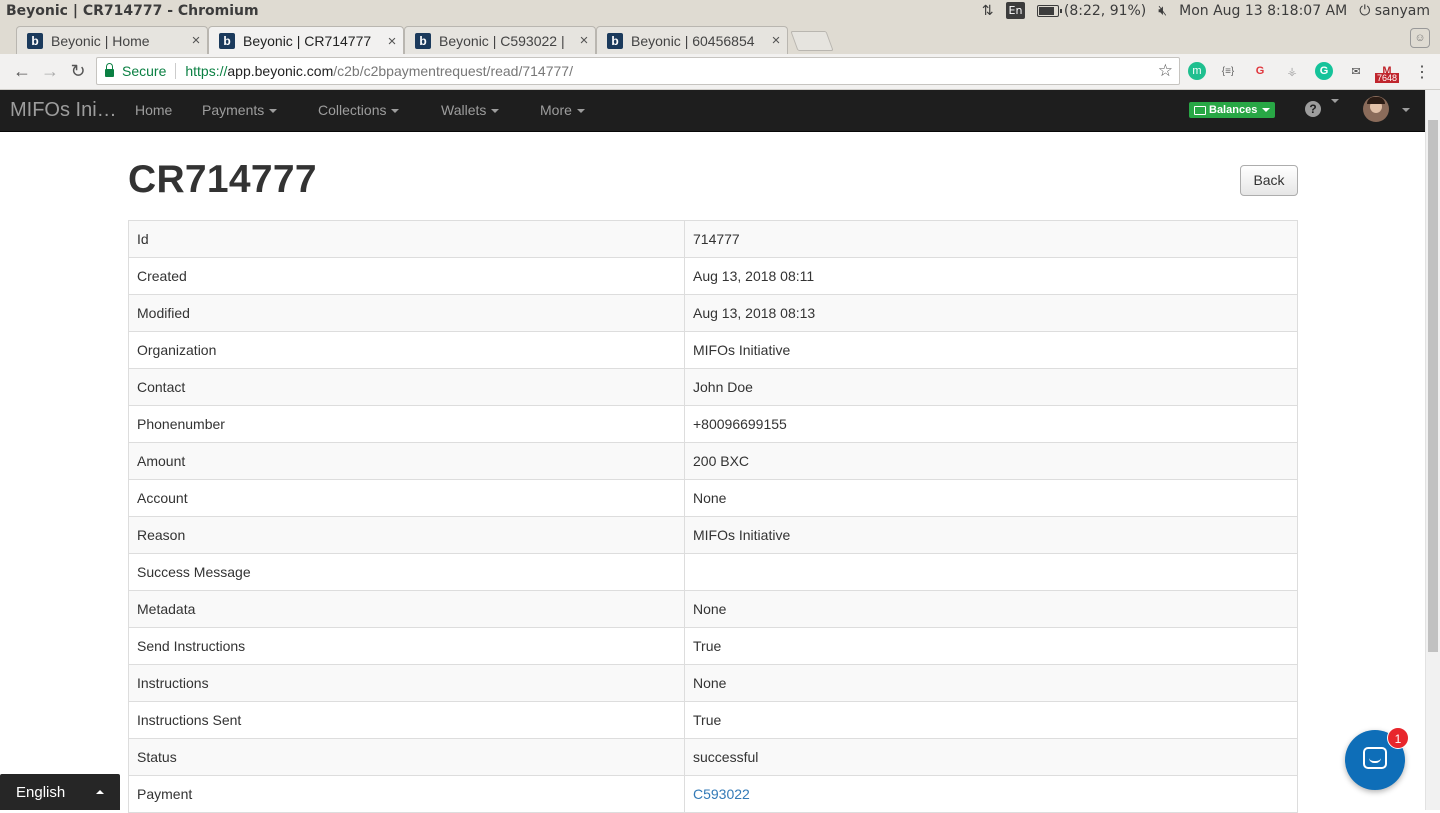  What do you see at coordinates (1292, 71) in the screenshot?
I see `extension-tree-icon: ⚶` at bounding box center [1292, 71].